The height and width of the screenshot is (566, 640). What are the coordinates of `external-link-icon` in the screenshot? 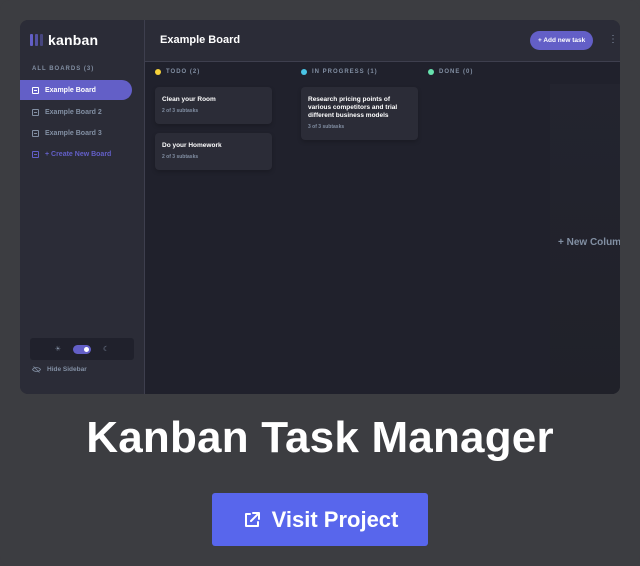 It's located at (252, 519).